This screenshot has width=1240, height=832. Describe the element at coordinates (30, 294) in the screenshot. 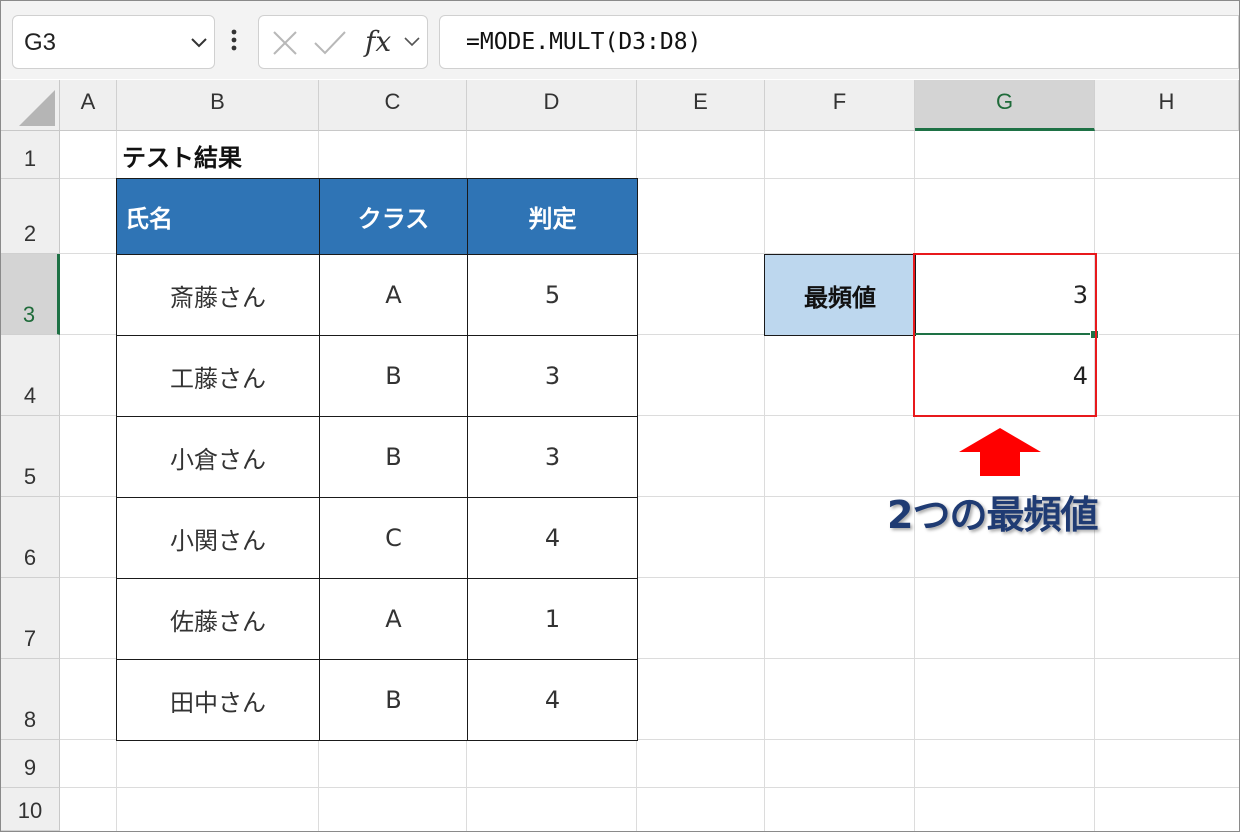

I see `row-header-3: 3` at that location.